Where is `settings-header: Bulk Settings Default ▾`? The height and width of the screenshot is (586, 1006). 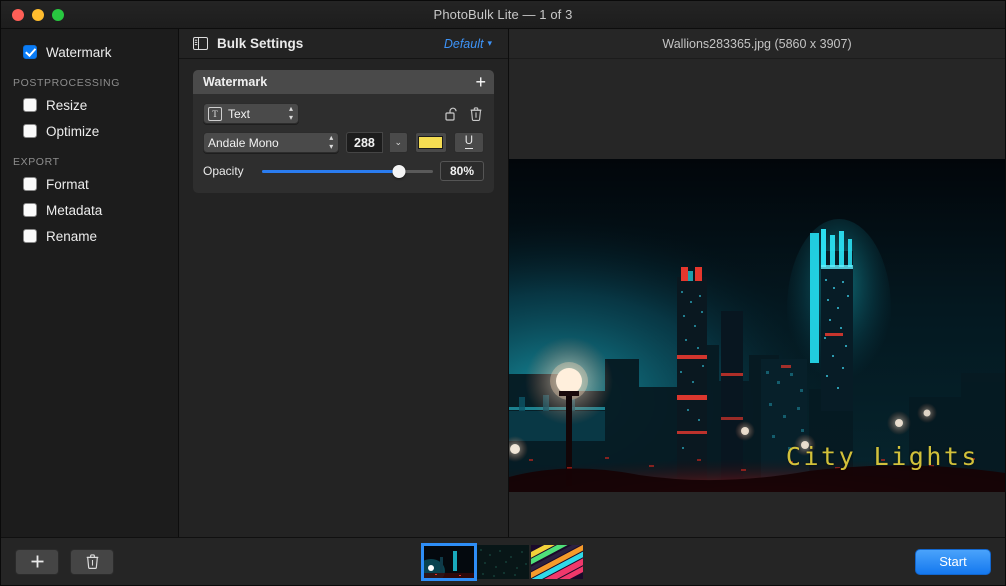 settings-header: Bulk Settings Default ▾ is located at coordinates (343, 44).